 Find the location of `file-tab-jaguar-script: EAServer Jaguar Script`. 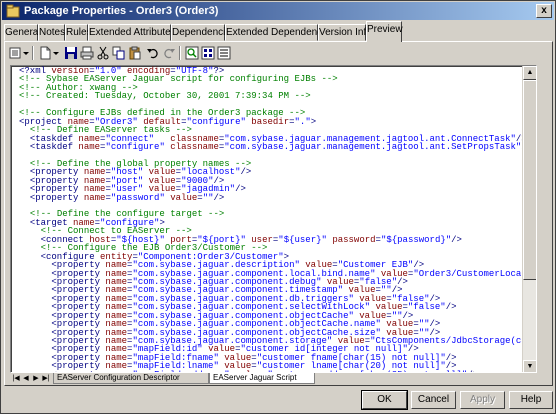

file-tab-jaguar-script: EAServer Jaguar Script is located at coordinates (262, 378).